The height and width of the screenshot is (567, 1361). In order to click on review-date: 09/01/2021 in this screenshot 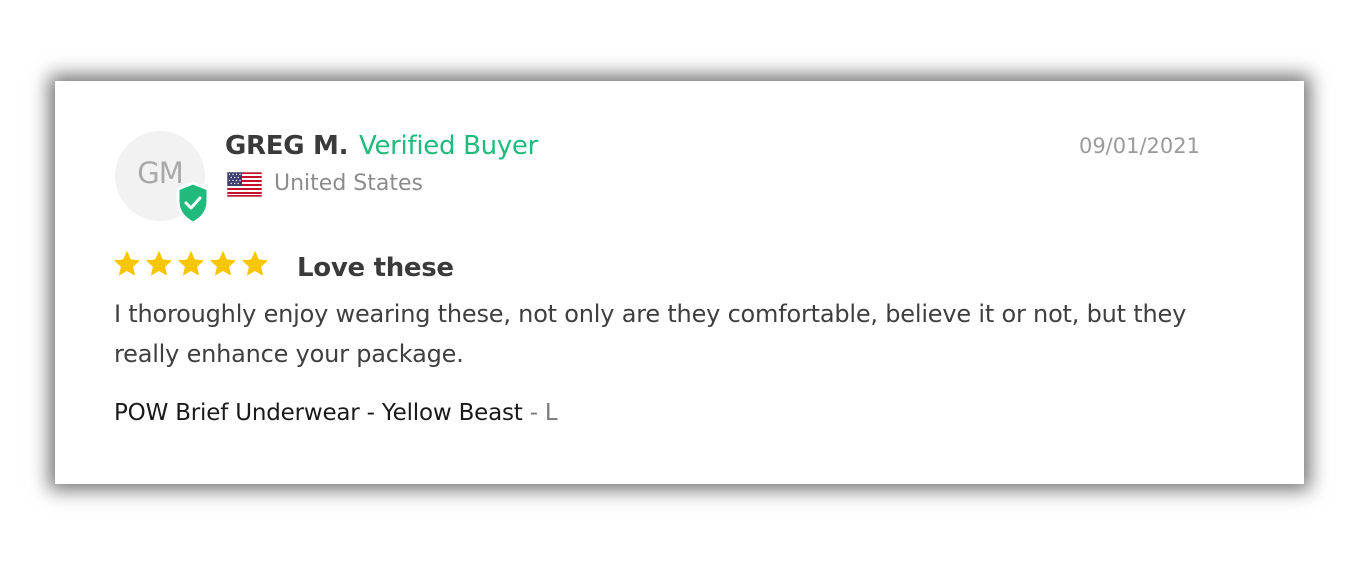, I will do `click(1139, 146)`.